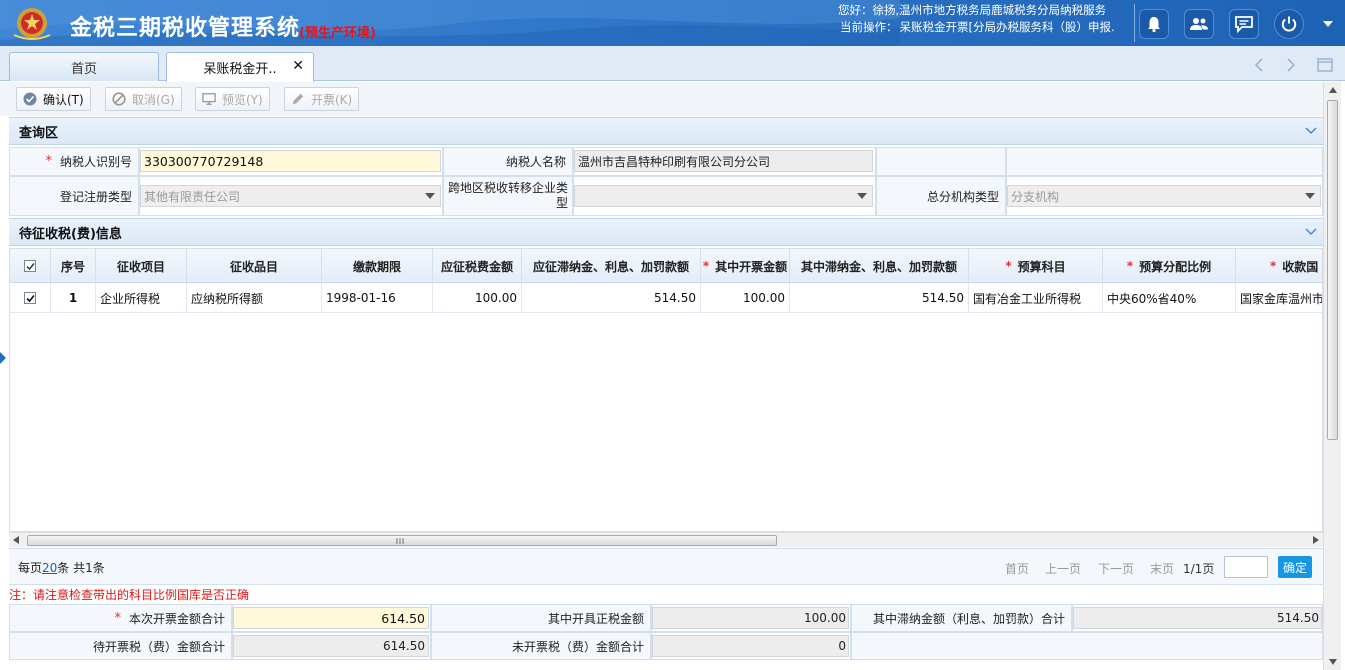 The height and width of the screenshot is (670, 1345). What do you see at coordinates (30, 266) in the screenshot?
I see `select-all-checkbox` at bounding box center [30, 266].